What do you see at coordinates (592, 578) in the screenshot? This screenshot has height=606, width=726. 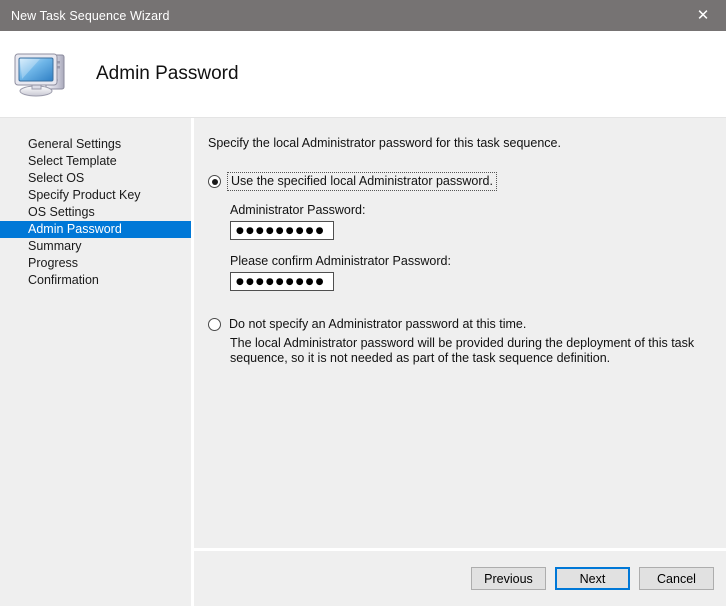 I see `next-button: Next` at bounding box center [592, 578].